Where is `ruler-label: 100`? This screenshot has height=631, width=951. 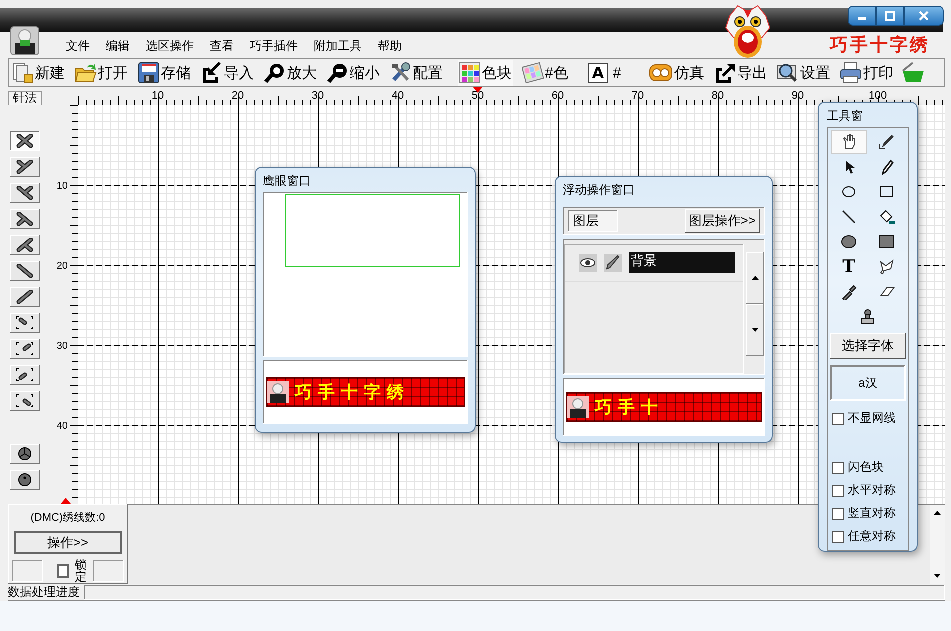 ruler-label: 100 is located at coordinates (878, 96).